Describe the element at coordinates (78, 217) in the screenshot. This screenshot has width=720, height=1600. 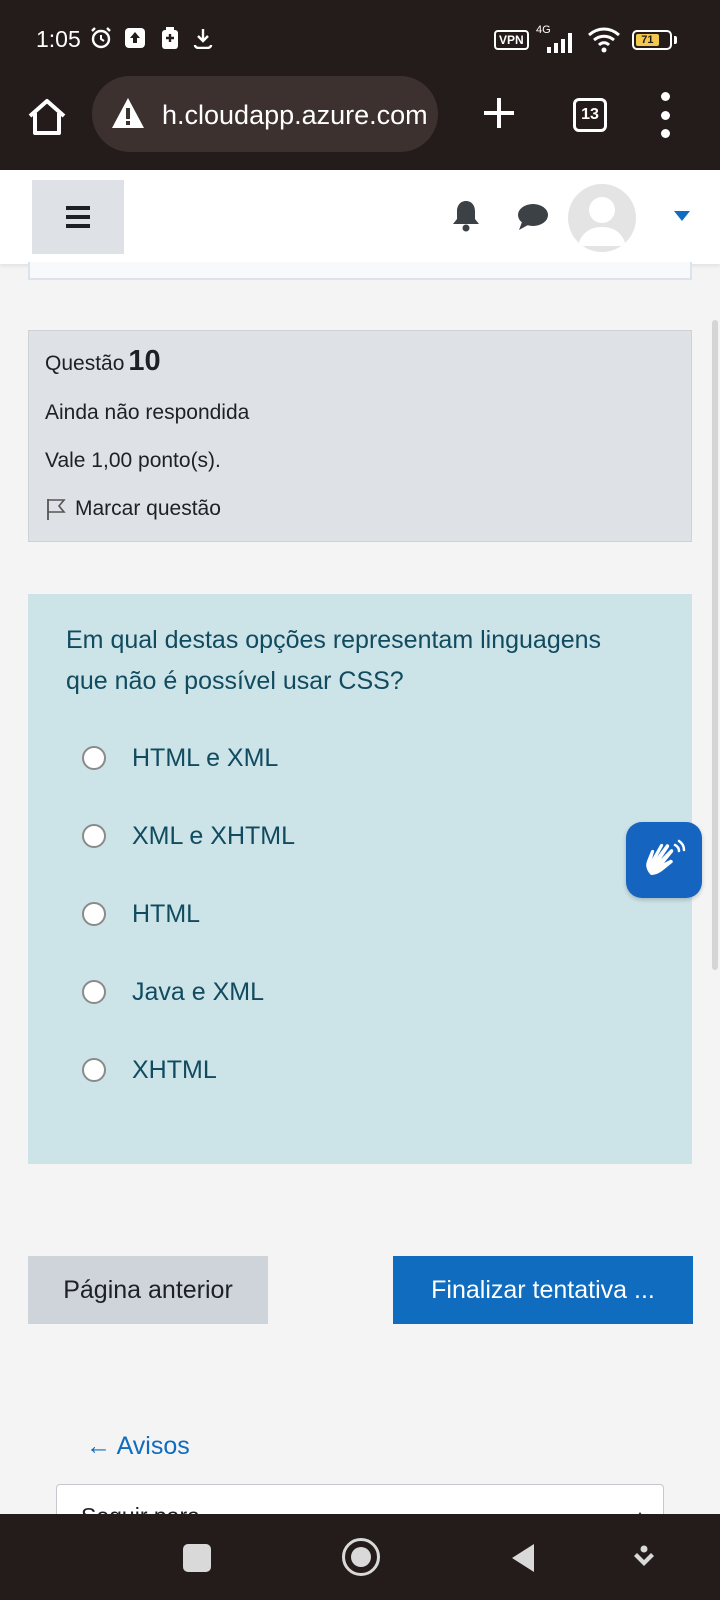
I see `menu-icon` at that location.